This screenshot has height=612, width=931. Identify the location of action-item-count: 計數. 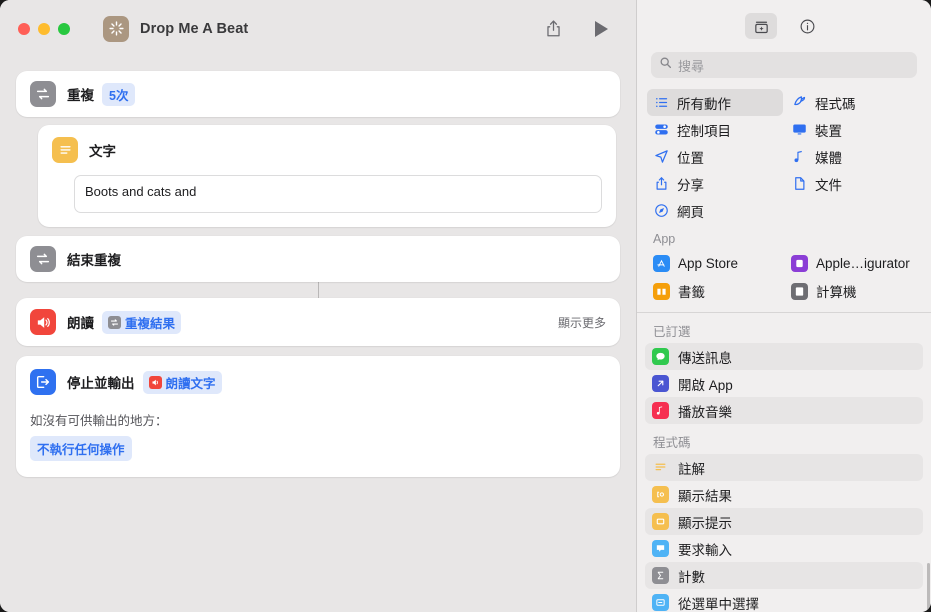
(784, 575).